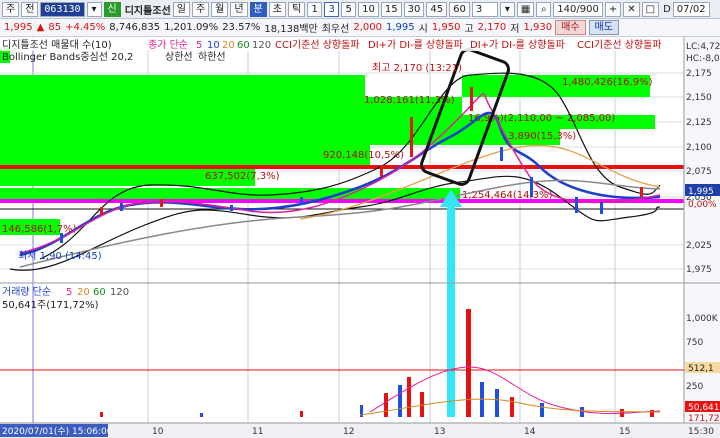 The height and width of the screenshot is (438, 720). What do you see at coordinates (439, 432) in the screenshot?
I see `x-label-13: 13` at bounding box center [439, 432].